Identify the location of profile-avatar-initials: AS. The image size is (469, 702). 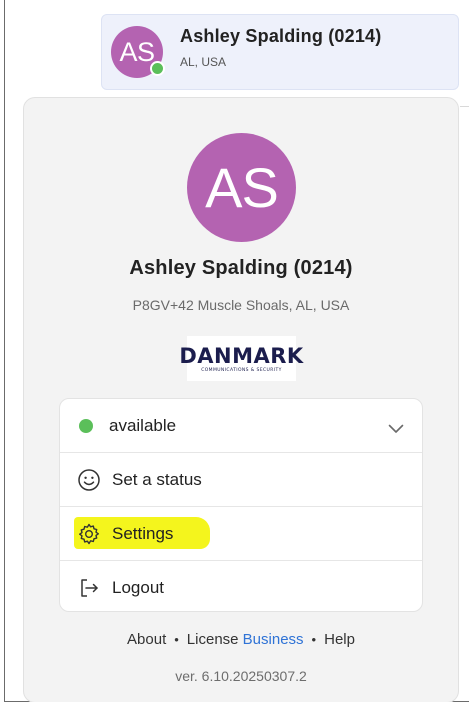
(242, 187).